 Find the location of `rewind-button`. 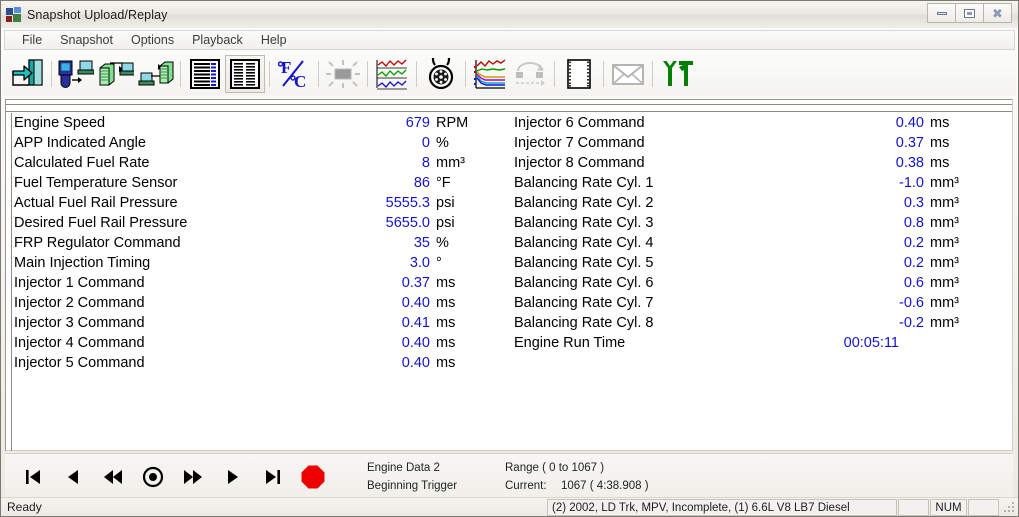

rewind-button is located at coordinates (113, 477).